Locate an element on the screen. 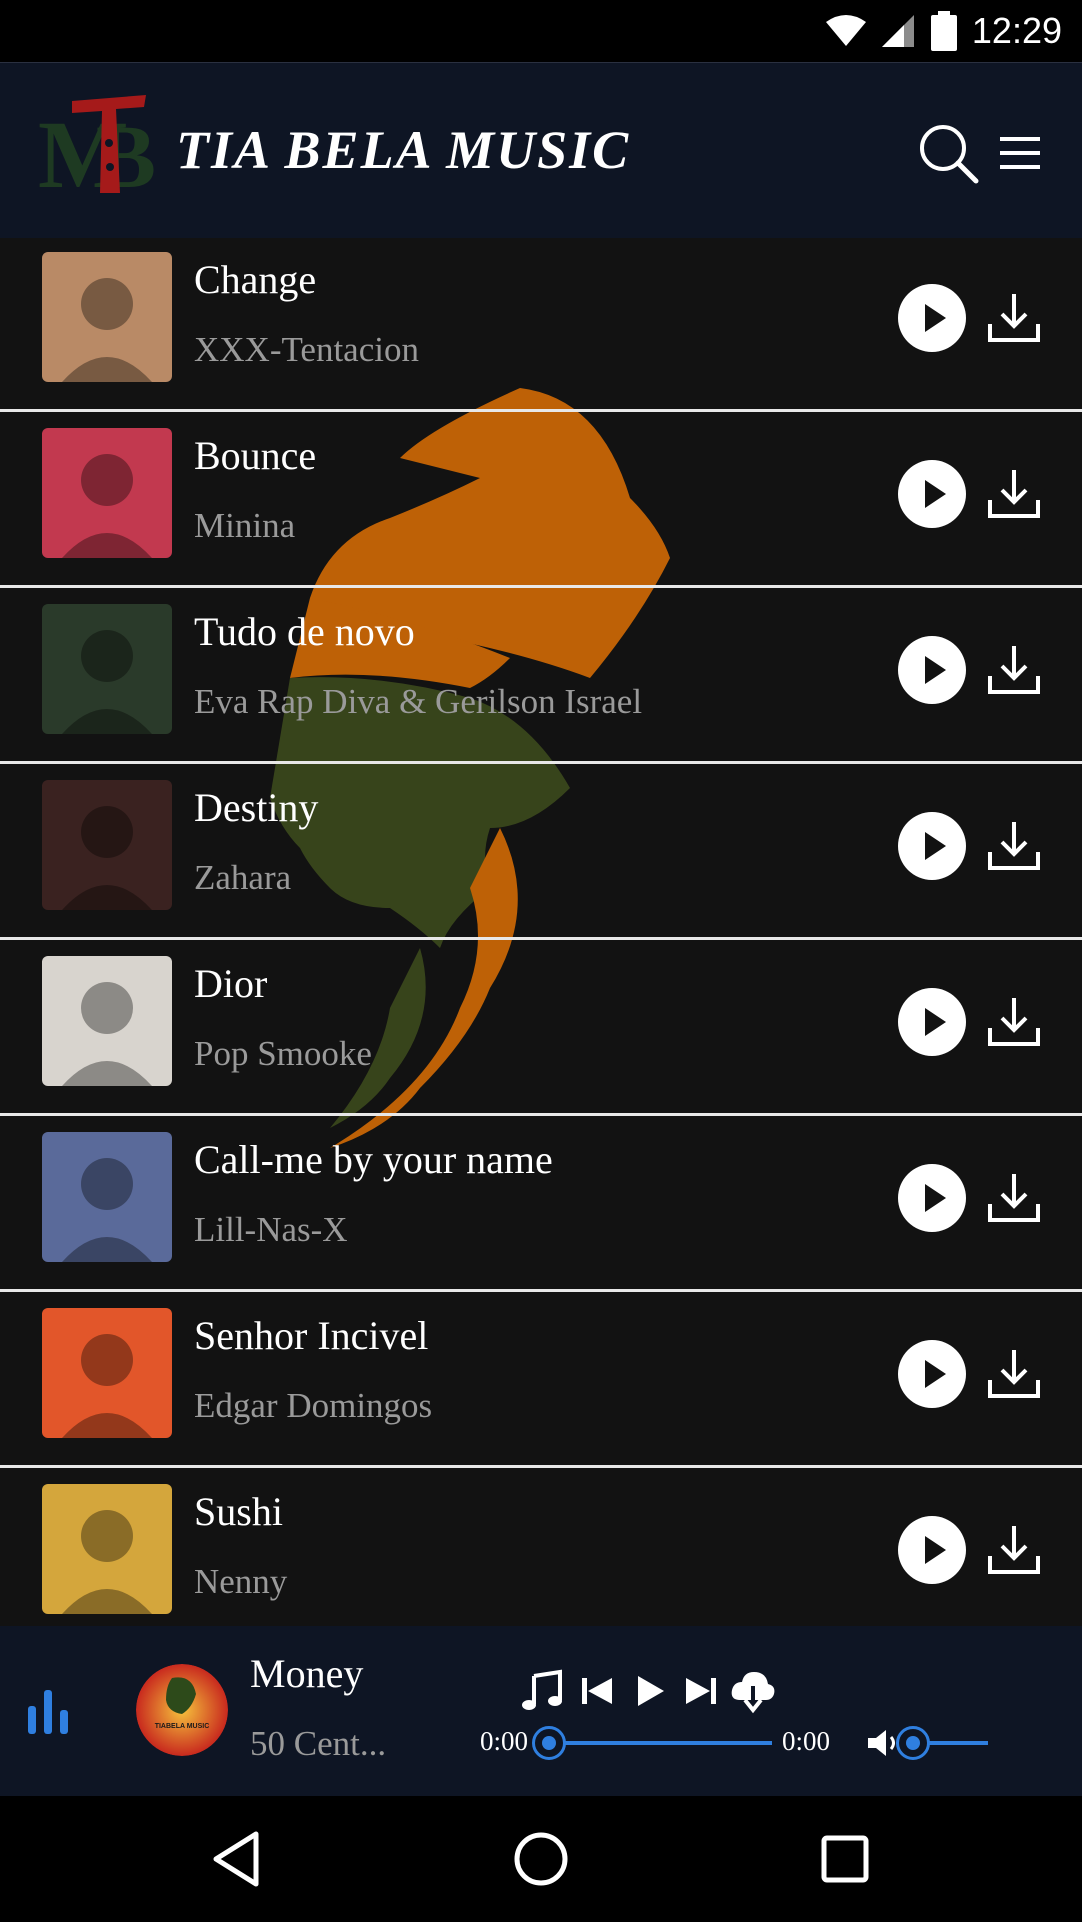 Image resolution: width=1082 pixels, height=1922 pixels. seek-thumb is located at coordinates (549, 1743).